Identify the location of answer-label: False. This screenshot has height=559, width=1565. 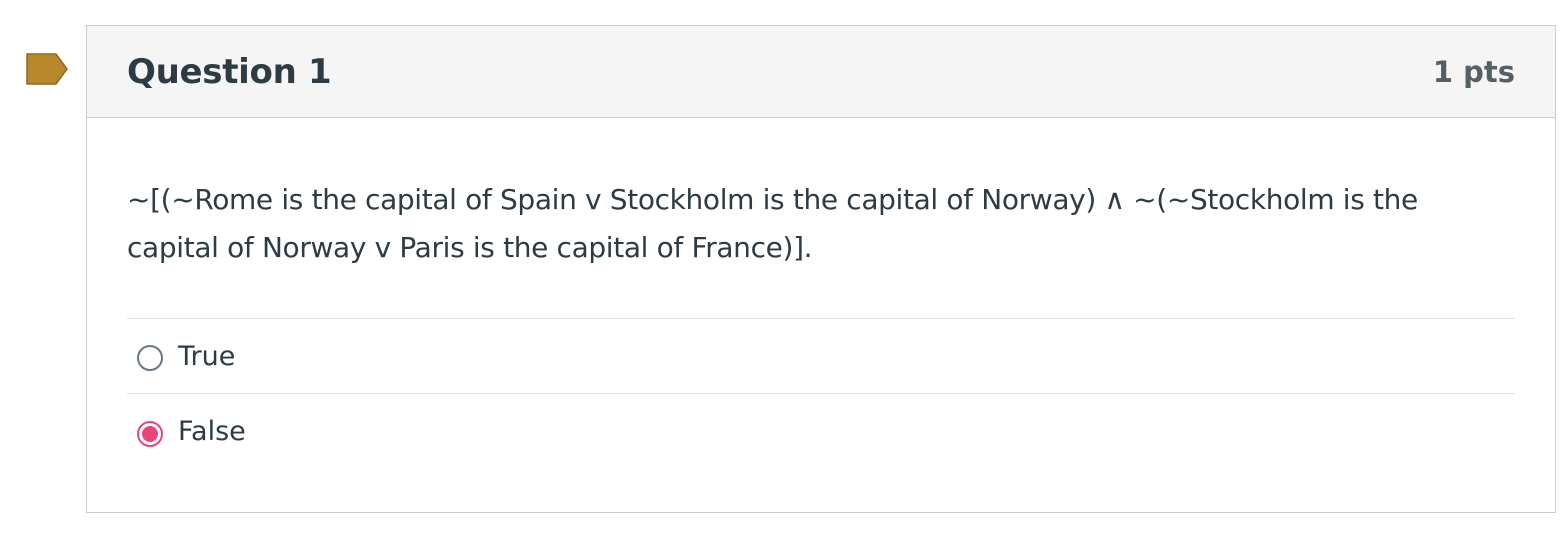
(212, 431).